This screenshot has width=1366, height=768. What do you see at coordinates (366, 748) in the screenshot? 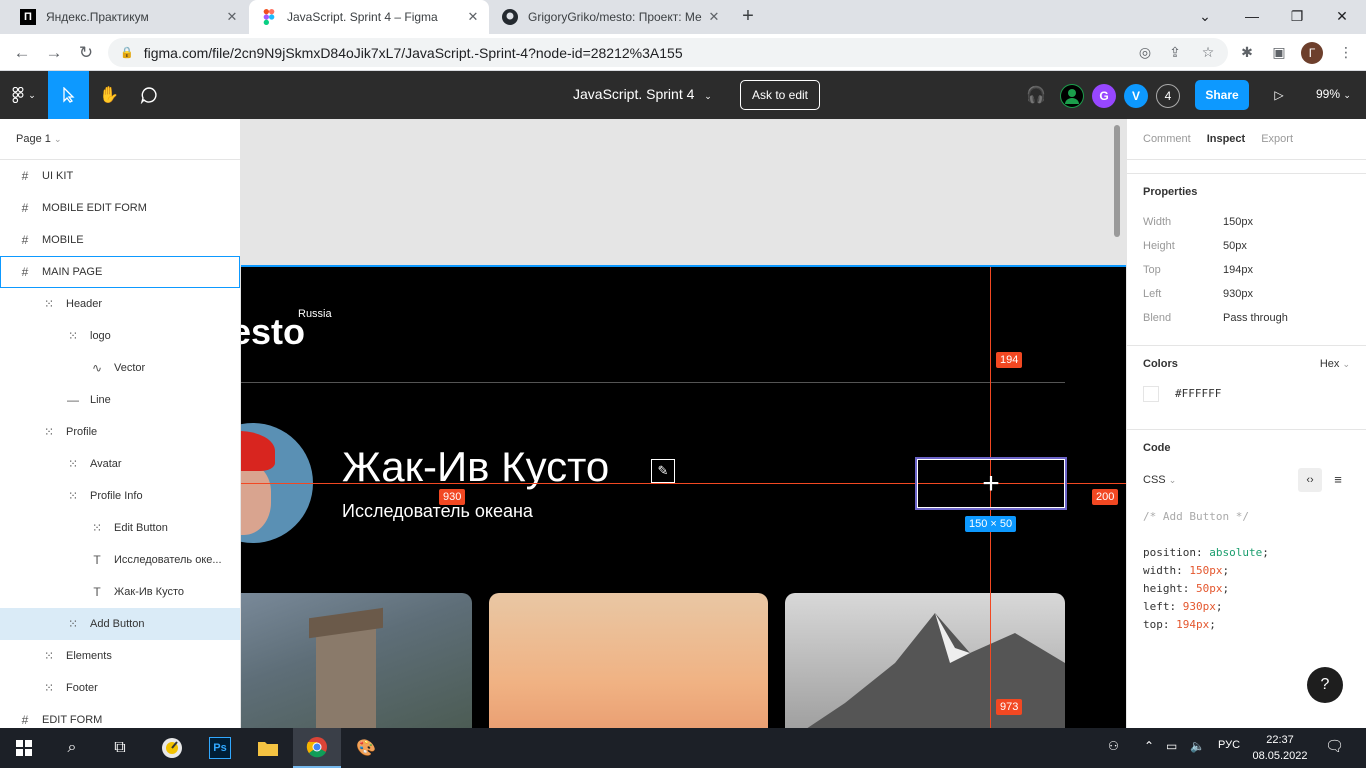
I see `paint-icon: 🎨` at bounding box center [366, 748].